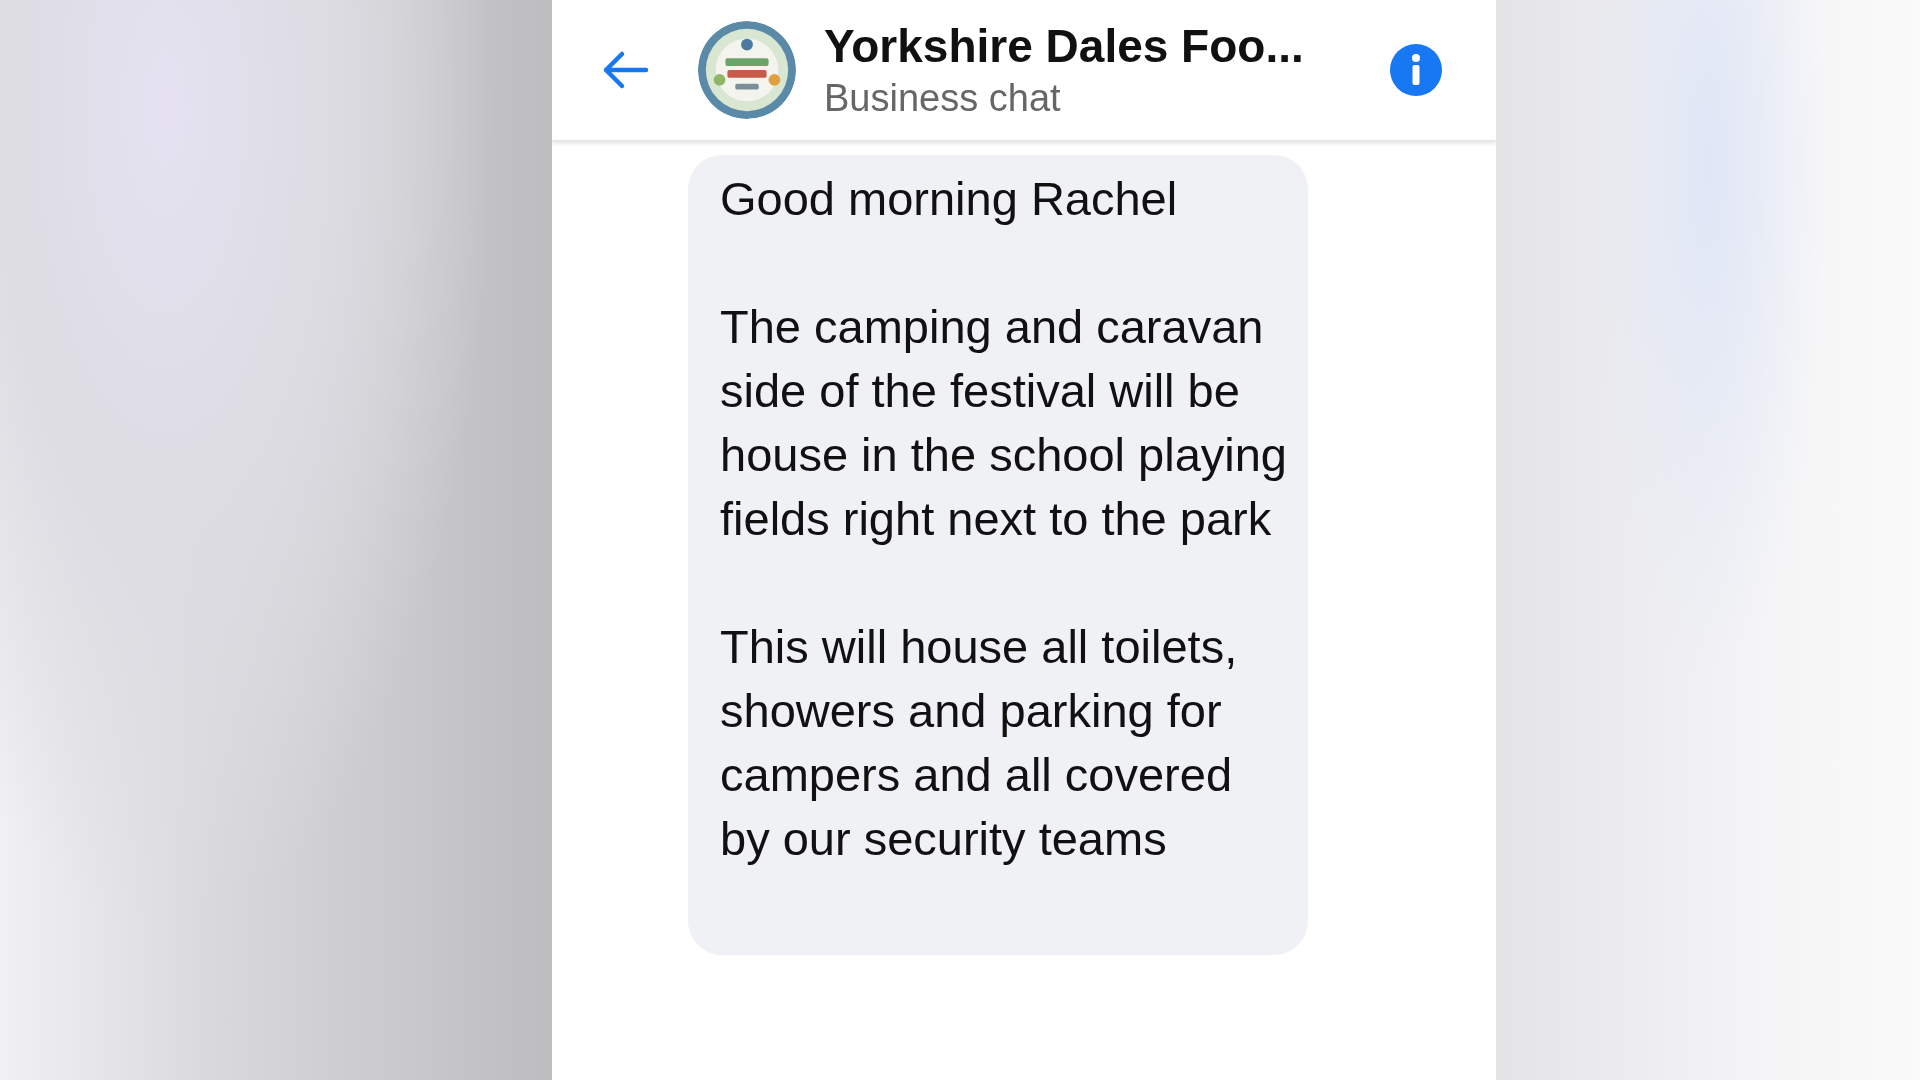  What do you see at coordinates (1416, 70) in the screenshot?
I see `info-icon` at bounding box center [1416, 70].